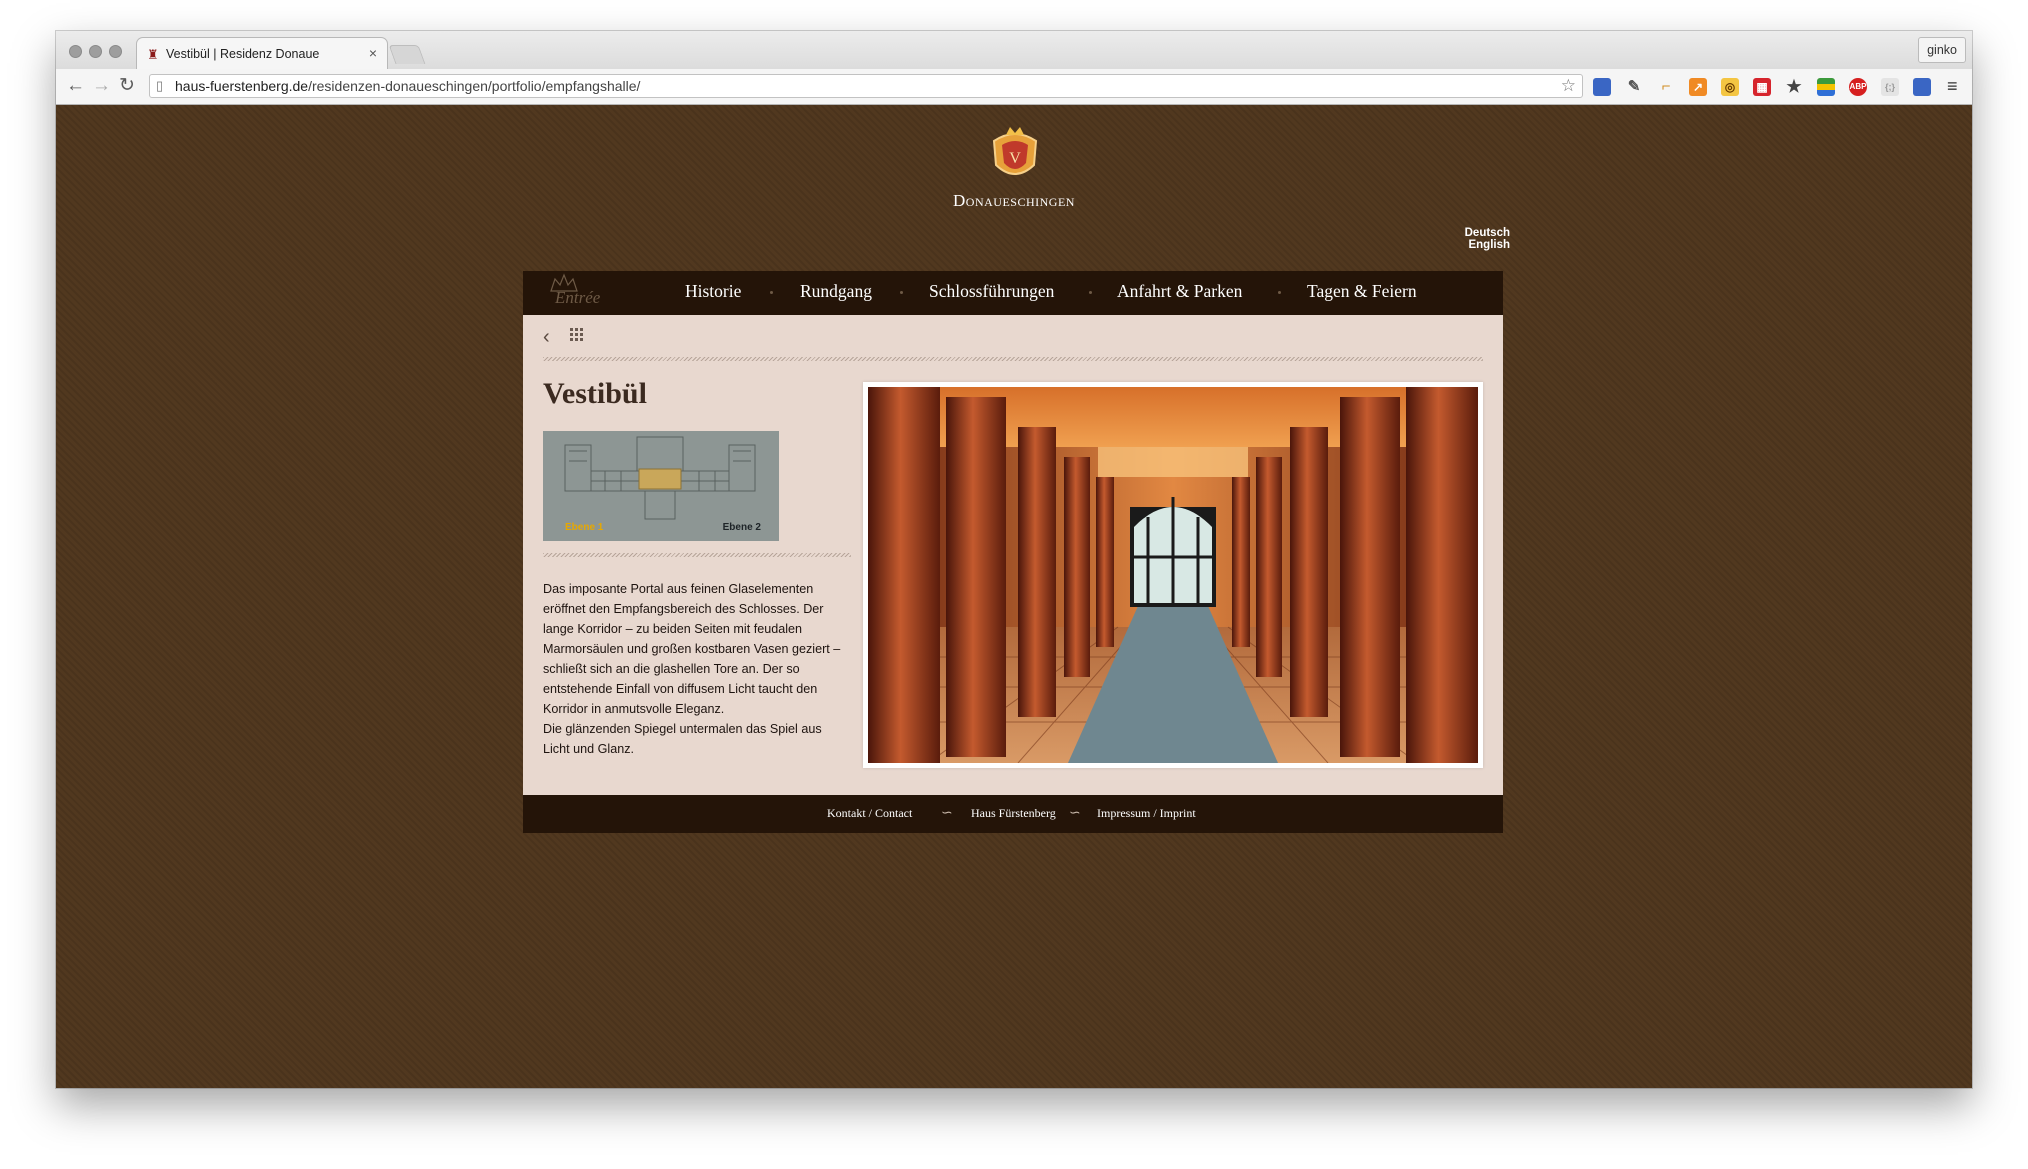 The image size is (2028, 1169). Describe the element at coordinates (869, 813) in the screenshot. I see `footer-contact-link: Kontakt / Contact` at that location.